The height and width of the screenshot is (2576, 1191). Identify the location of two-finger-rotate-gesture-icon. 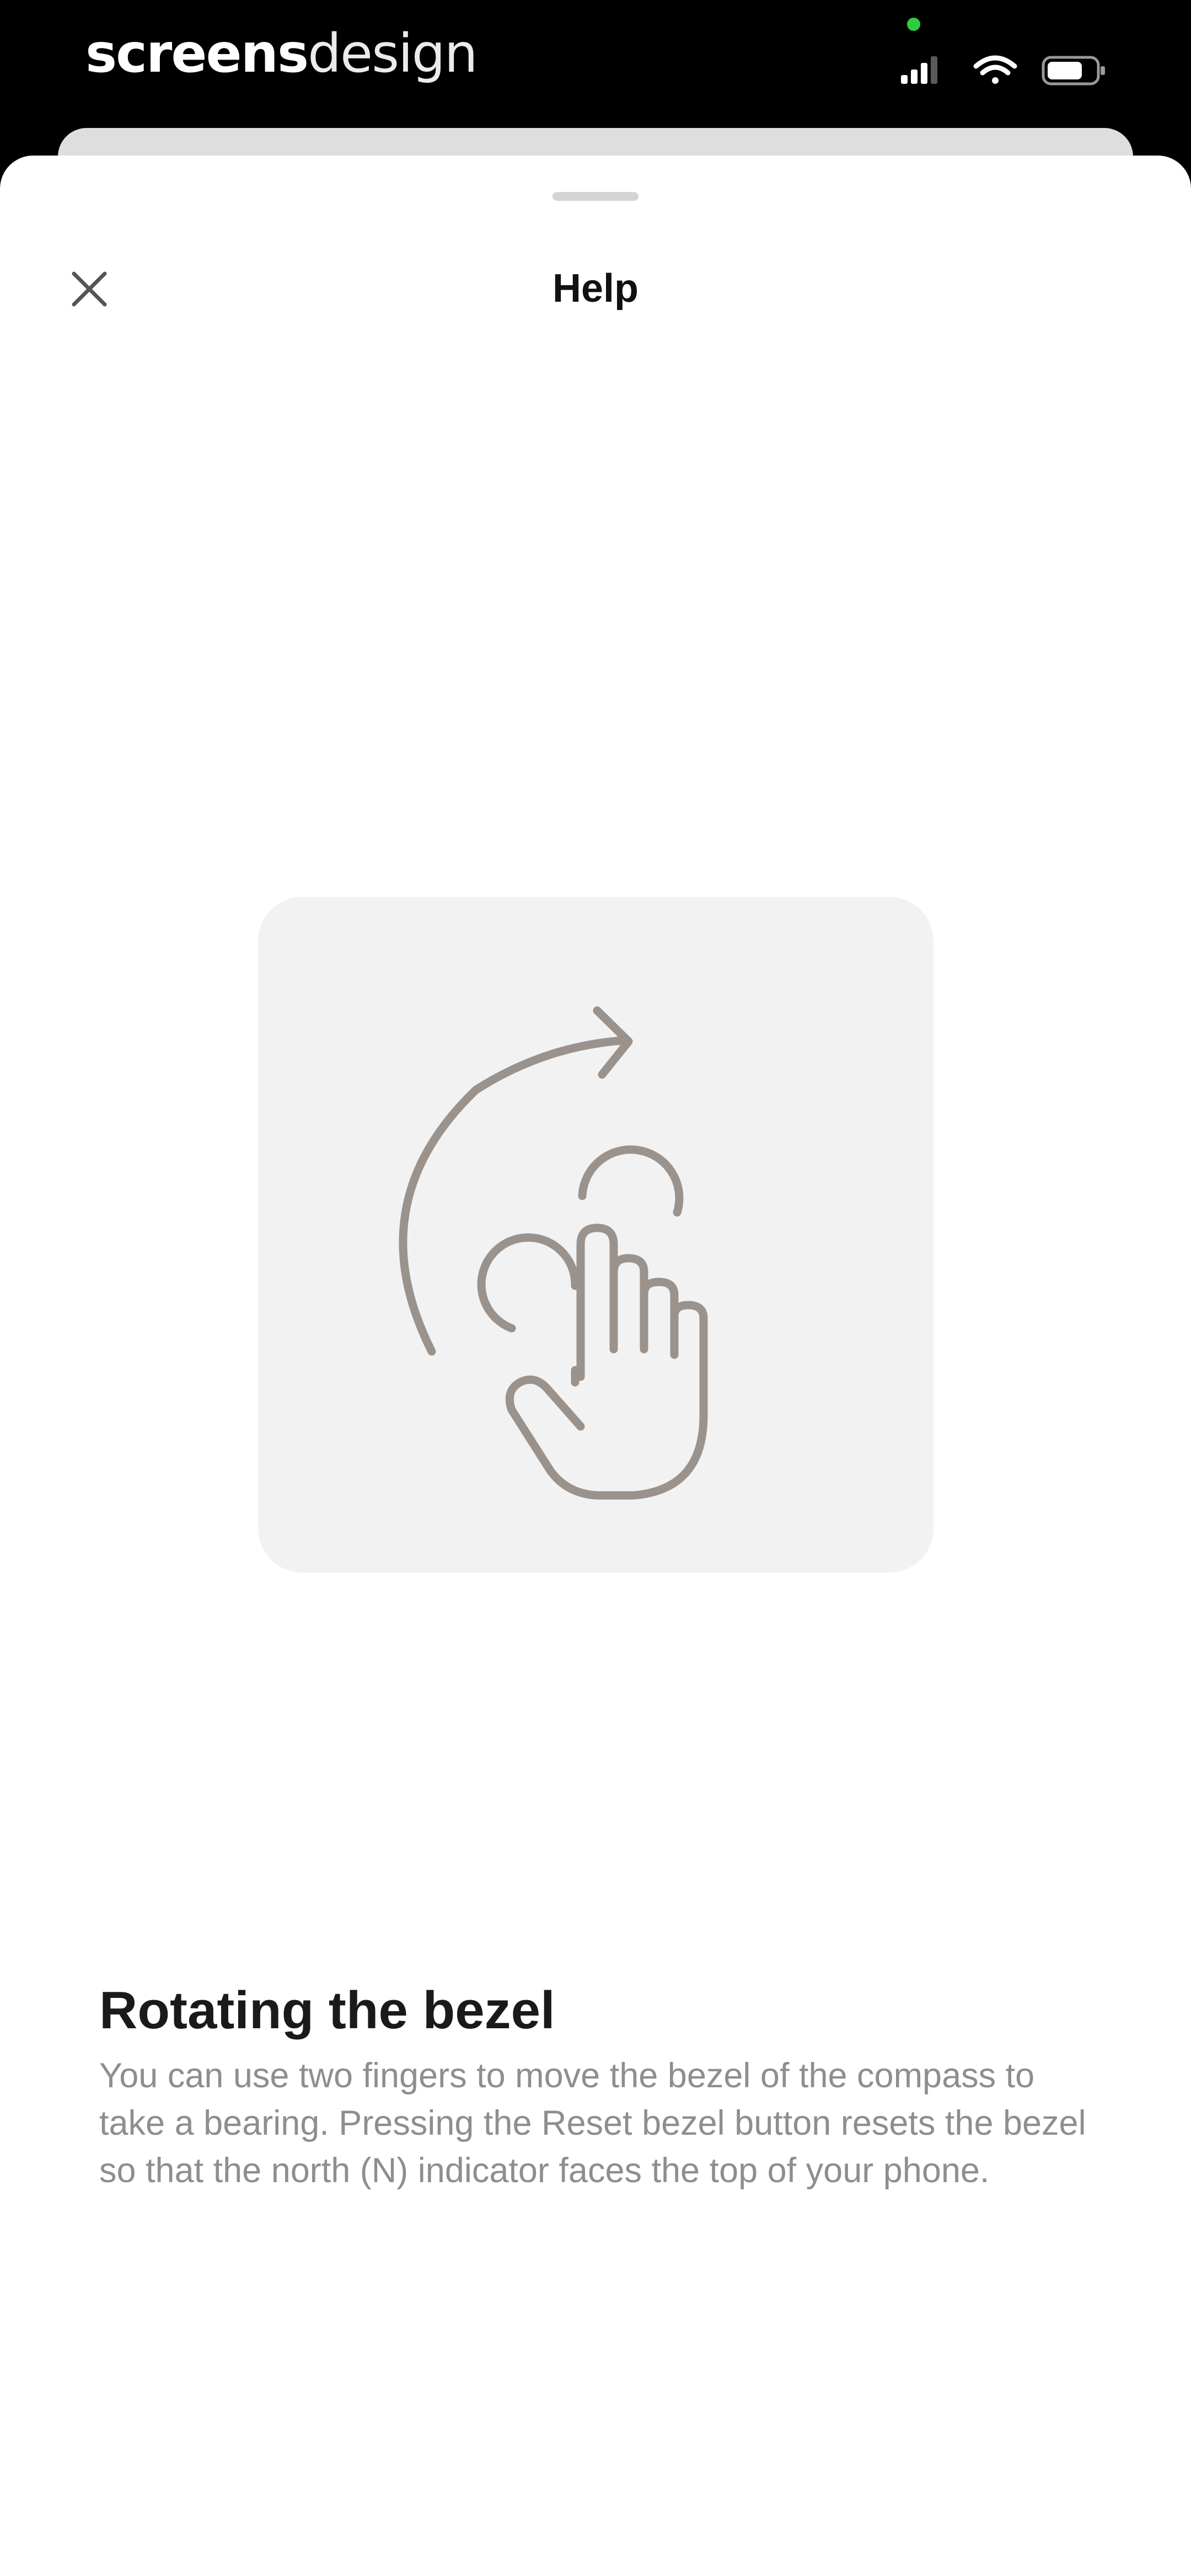
(553, 1253).